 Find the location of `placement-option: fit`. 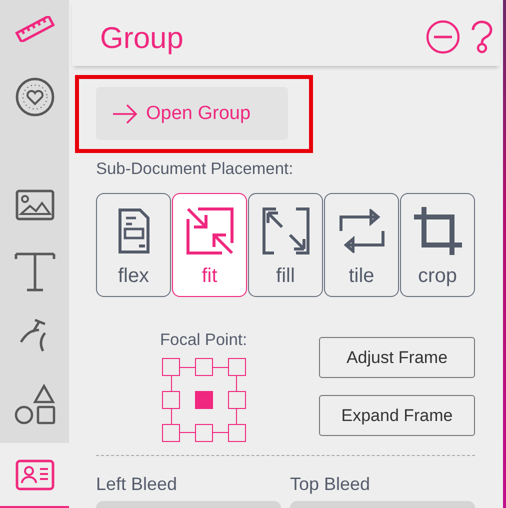

placement-option: fit is located at coordinates (209, 245).